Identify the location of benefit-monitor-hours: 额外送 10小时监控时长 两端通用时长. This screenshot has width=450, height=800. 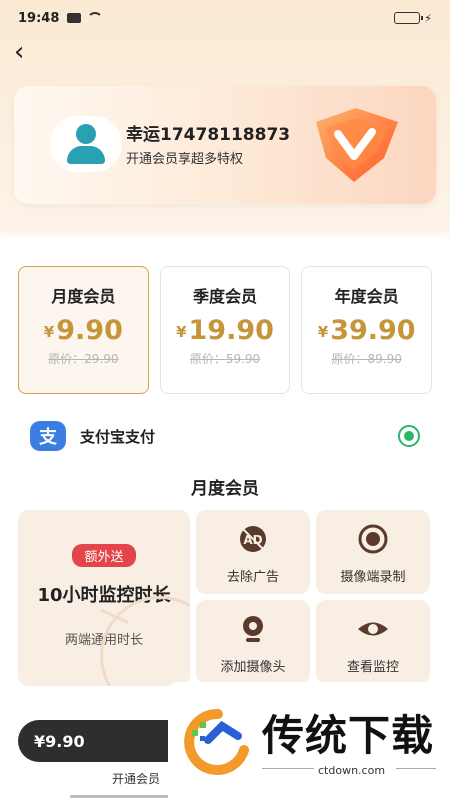
(104, 598).